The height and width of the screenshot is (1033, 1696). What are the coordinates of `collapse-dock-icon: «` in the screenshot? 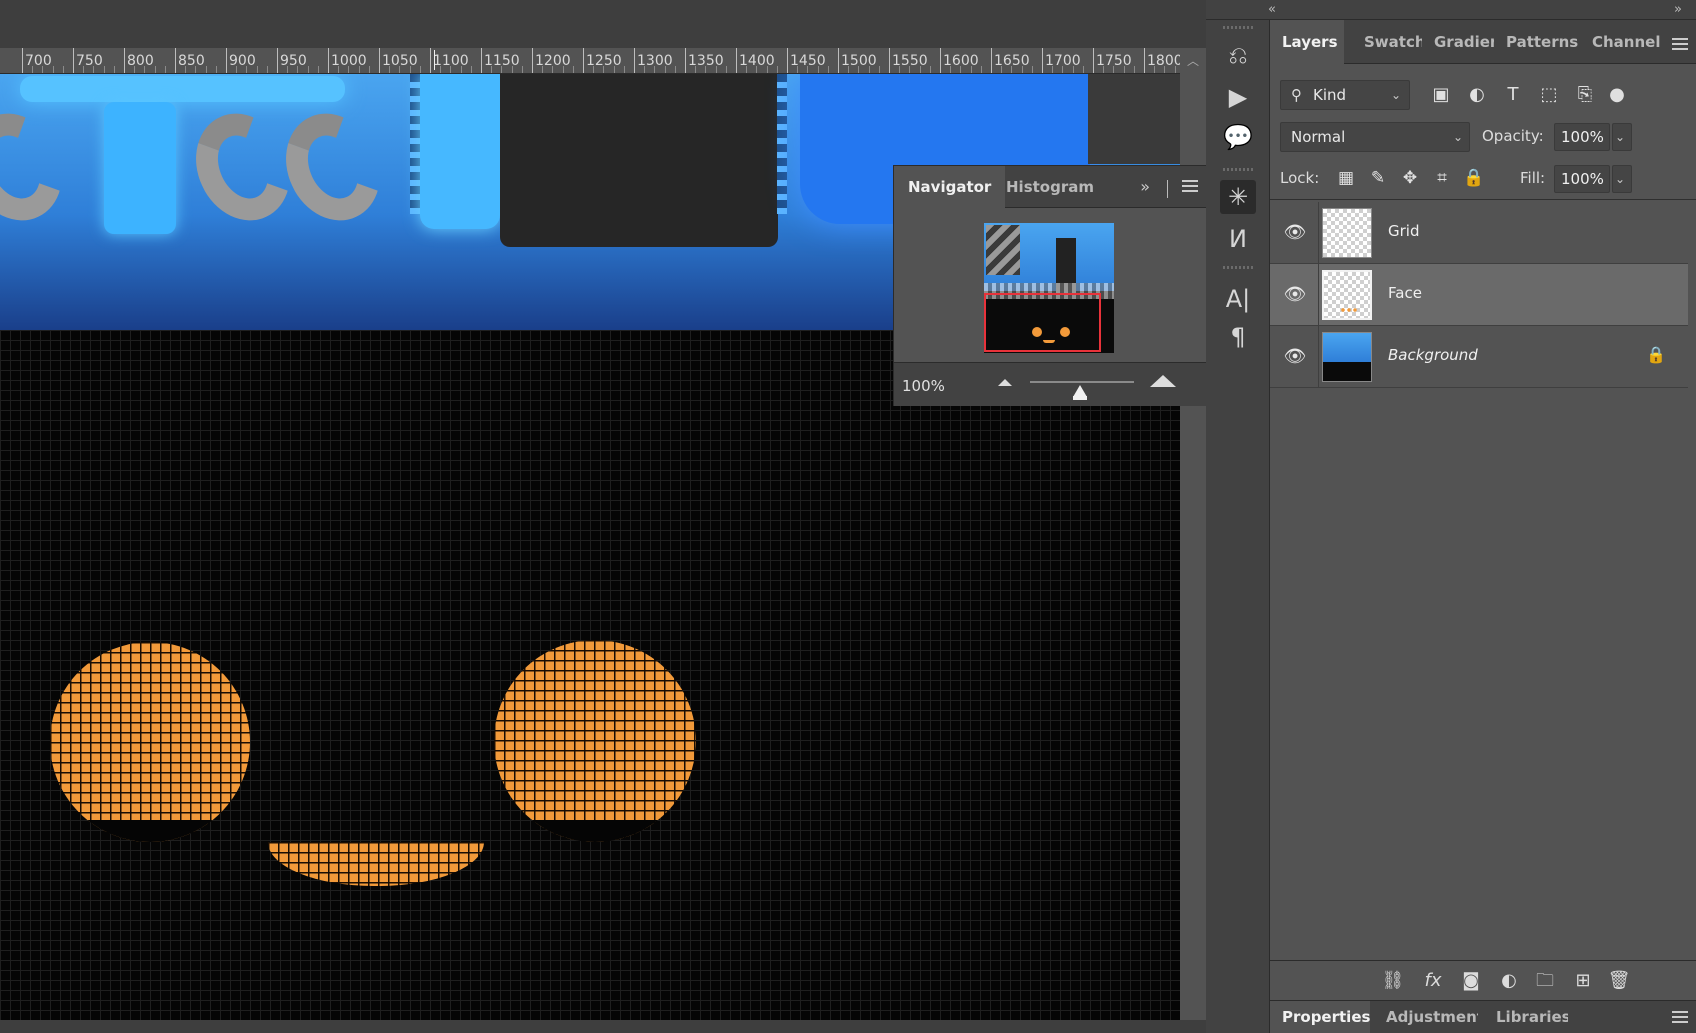 It's located at (1272, 9).